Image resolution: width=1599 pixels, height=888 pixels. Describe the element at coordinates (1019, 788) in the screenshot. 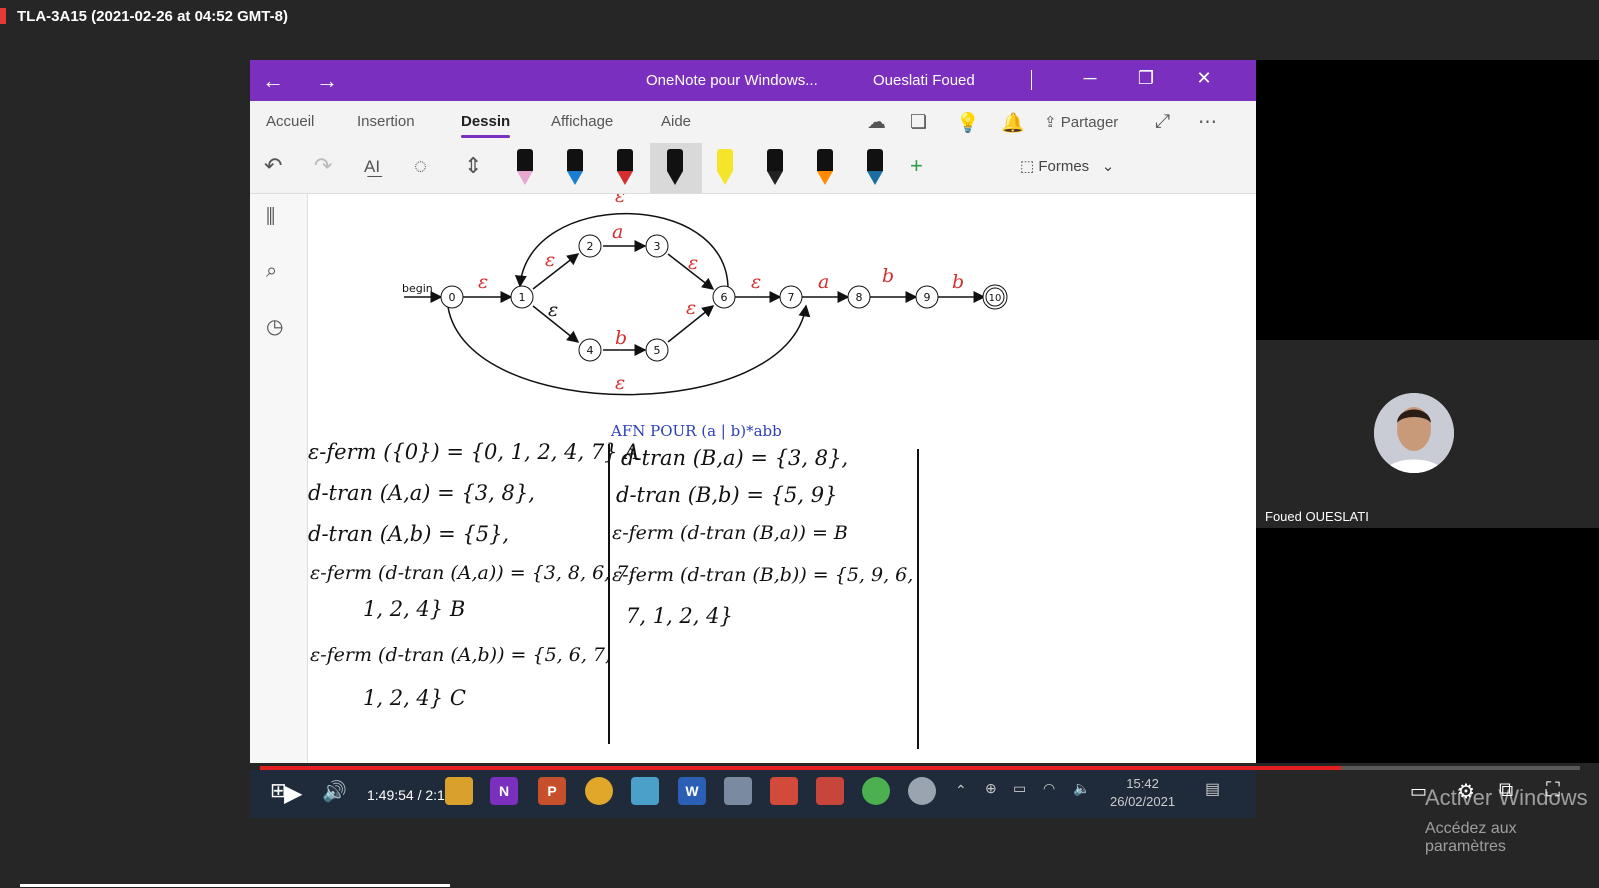

I see `battery-icon: ▭` at that location.